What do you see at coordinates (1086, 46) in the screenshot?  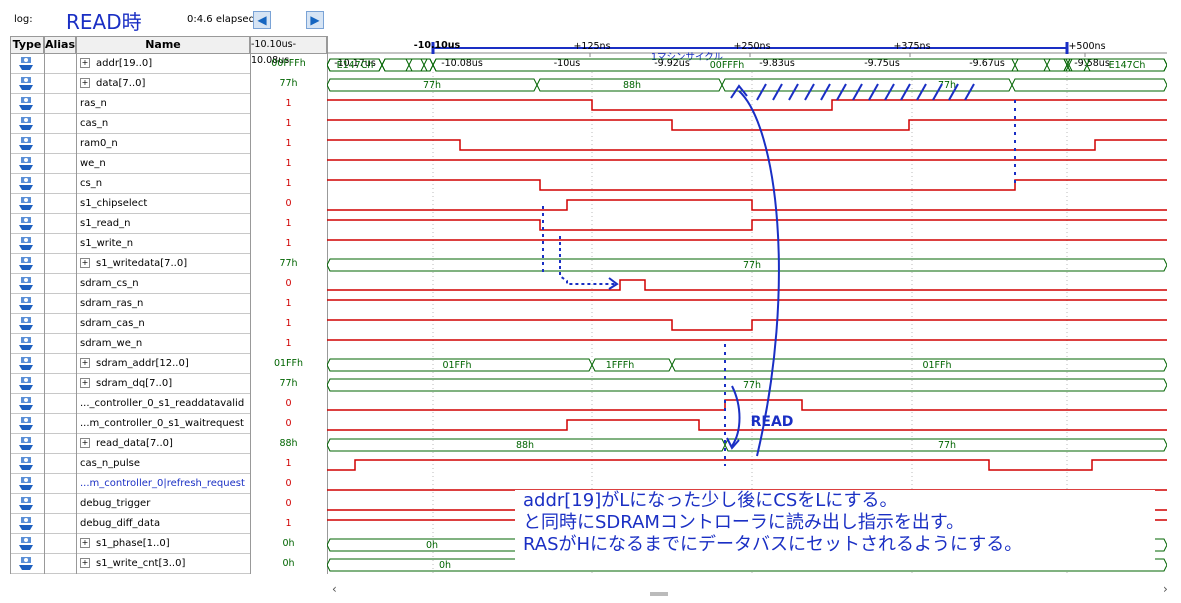 I see `top-tick-label: +500ns` at bounding box center [1086, 46].